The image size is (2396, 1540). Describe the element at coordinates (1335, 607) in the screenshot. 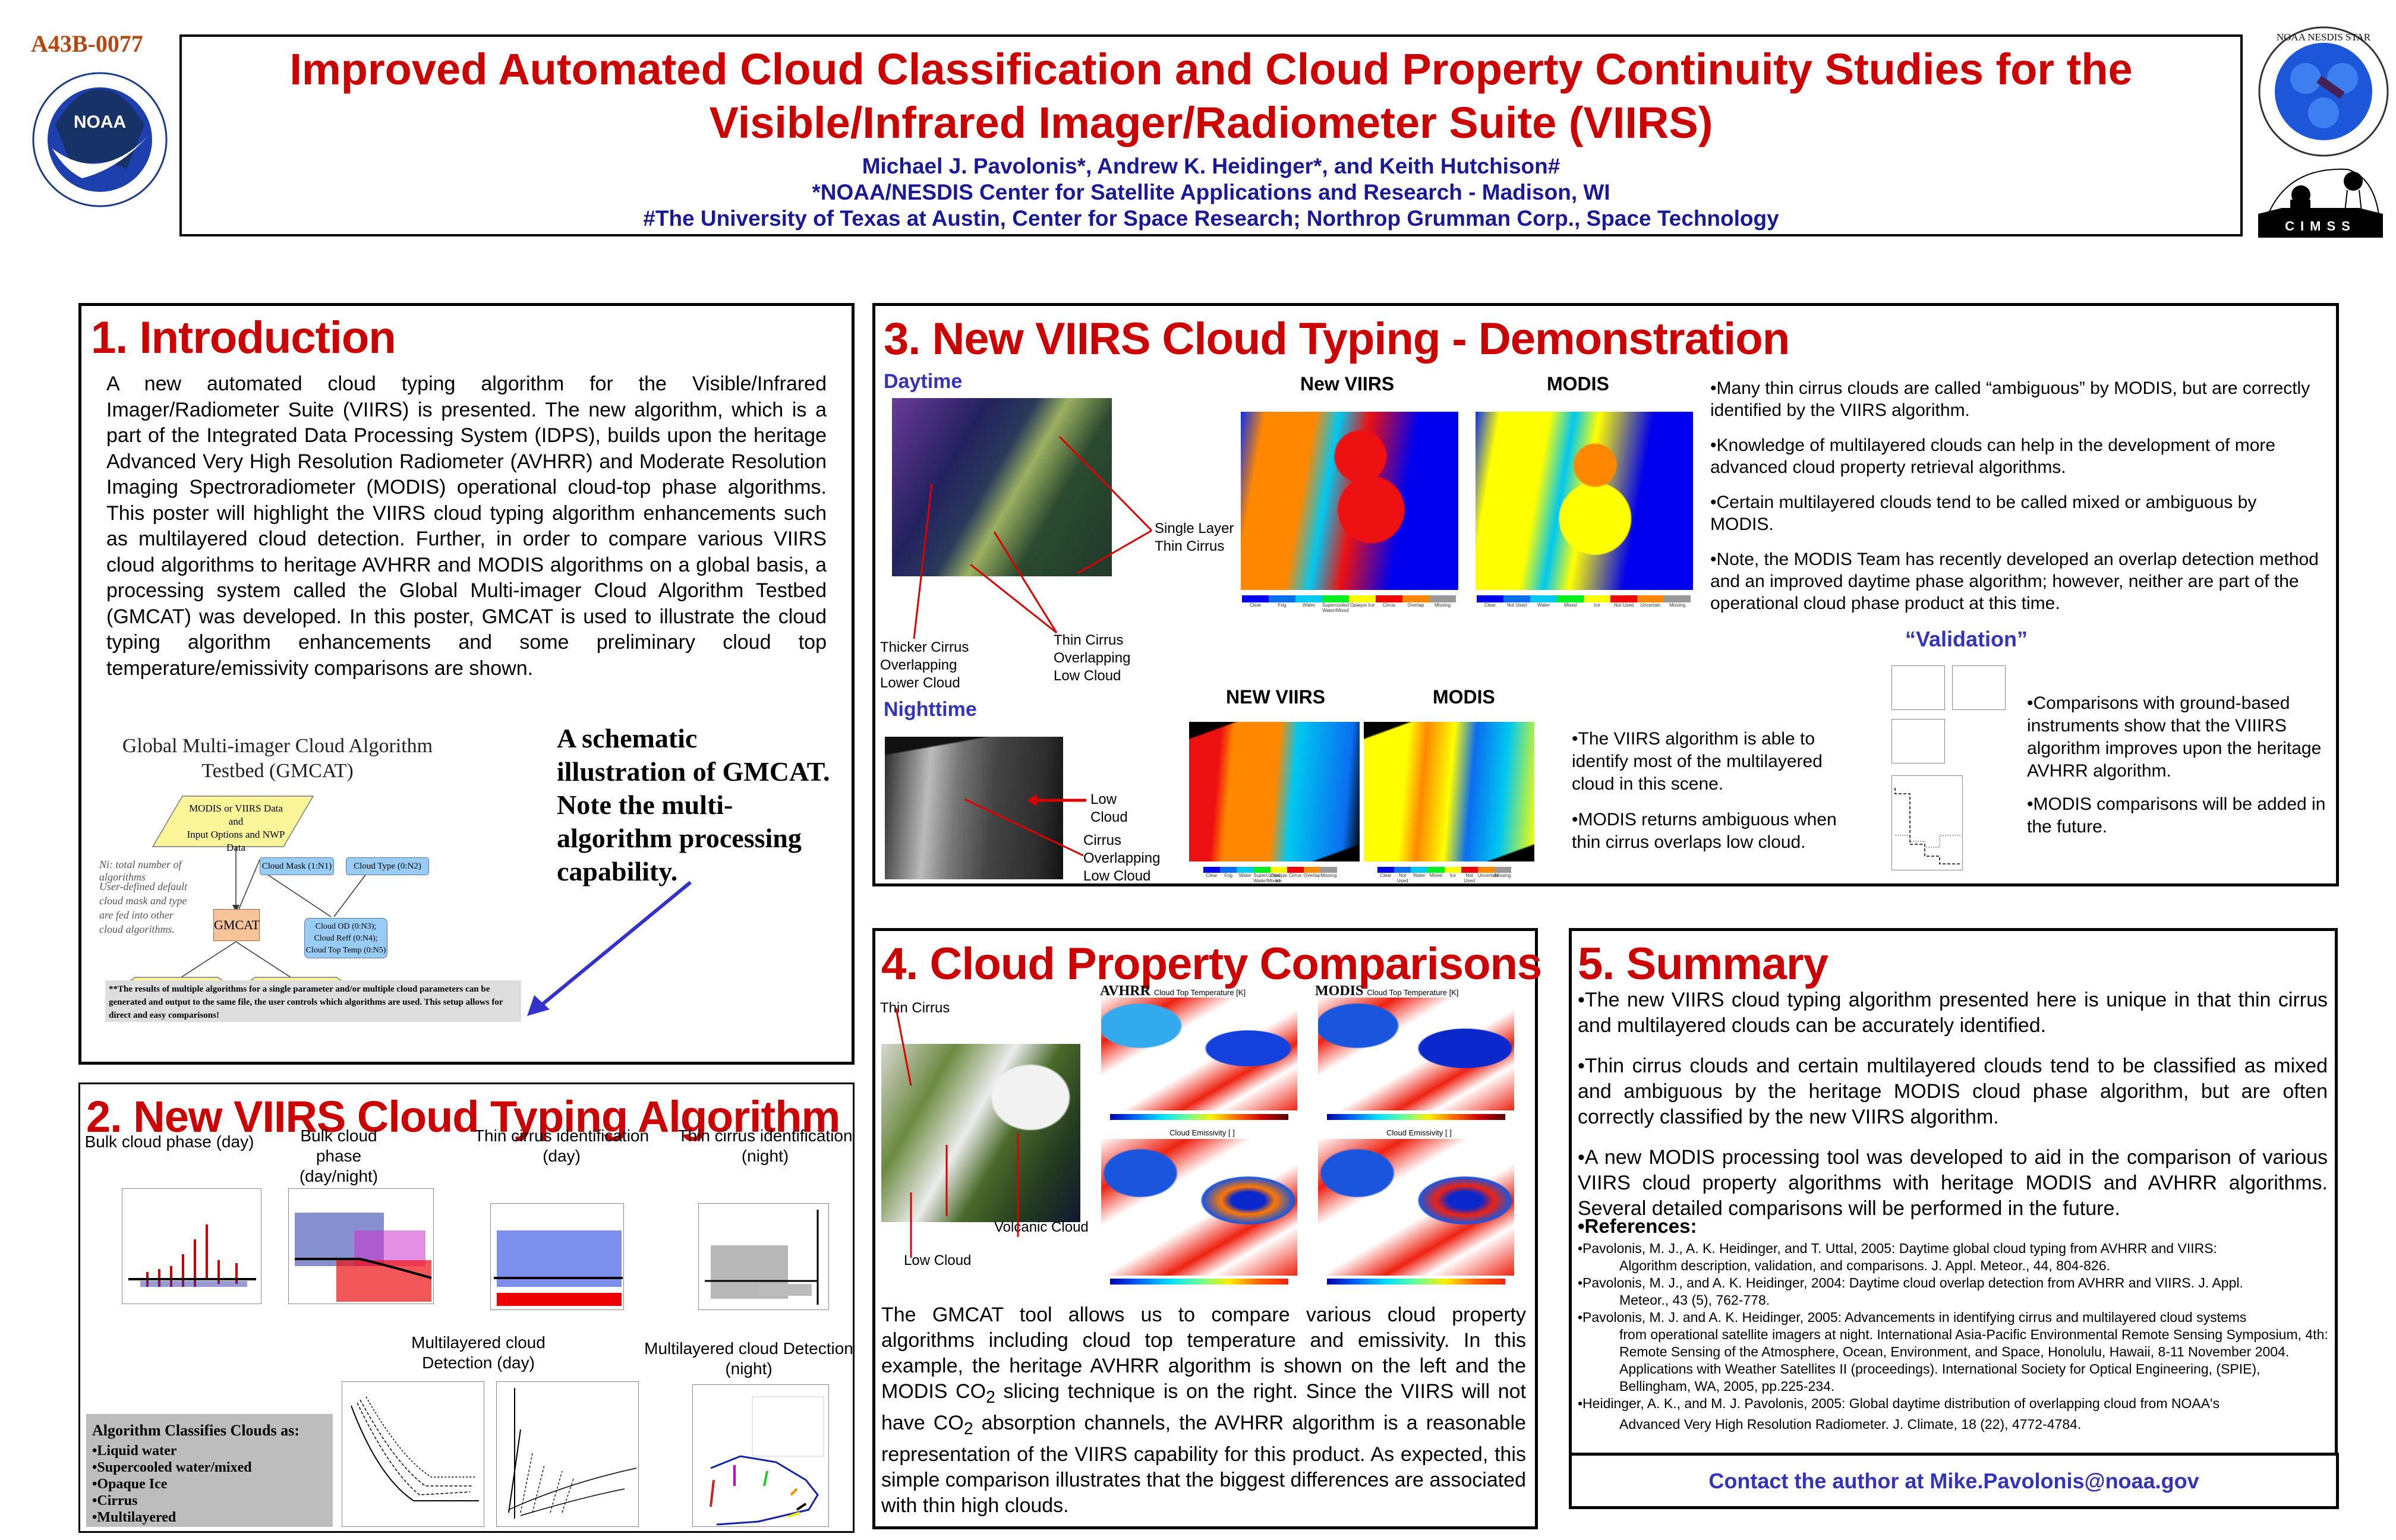

I see `legend-label: Supercooled Water/Mixed` at that location.